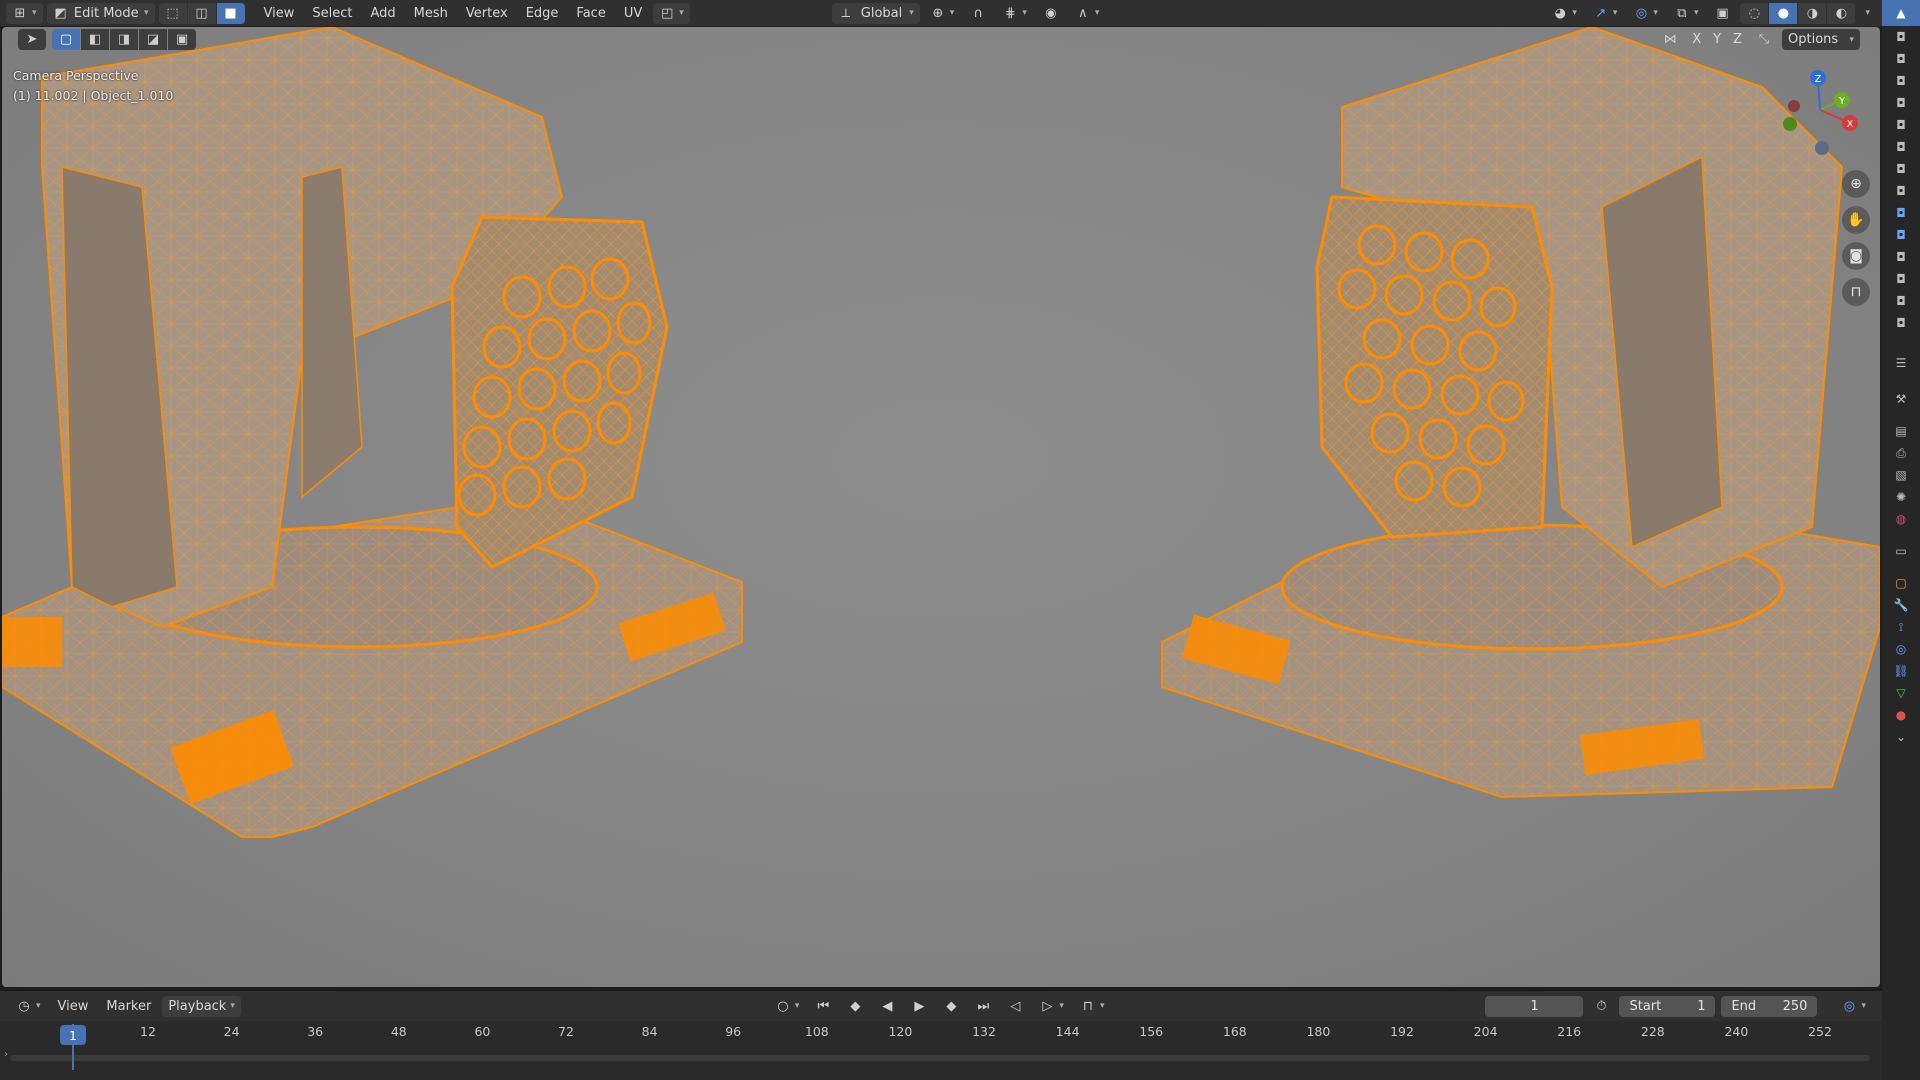 This screenshot has width=1920, height=1080. What do you see at coordinates (431, 13) in the screenshot?
I see `menu-mesh: Mesh` at bounding box center [431, 13].